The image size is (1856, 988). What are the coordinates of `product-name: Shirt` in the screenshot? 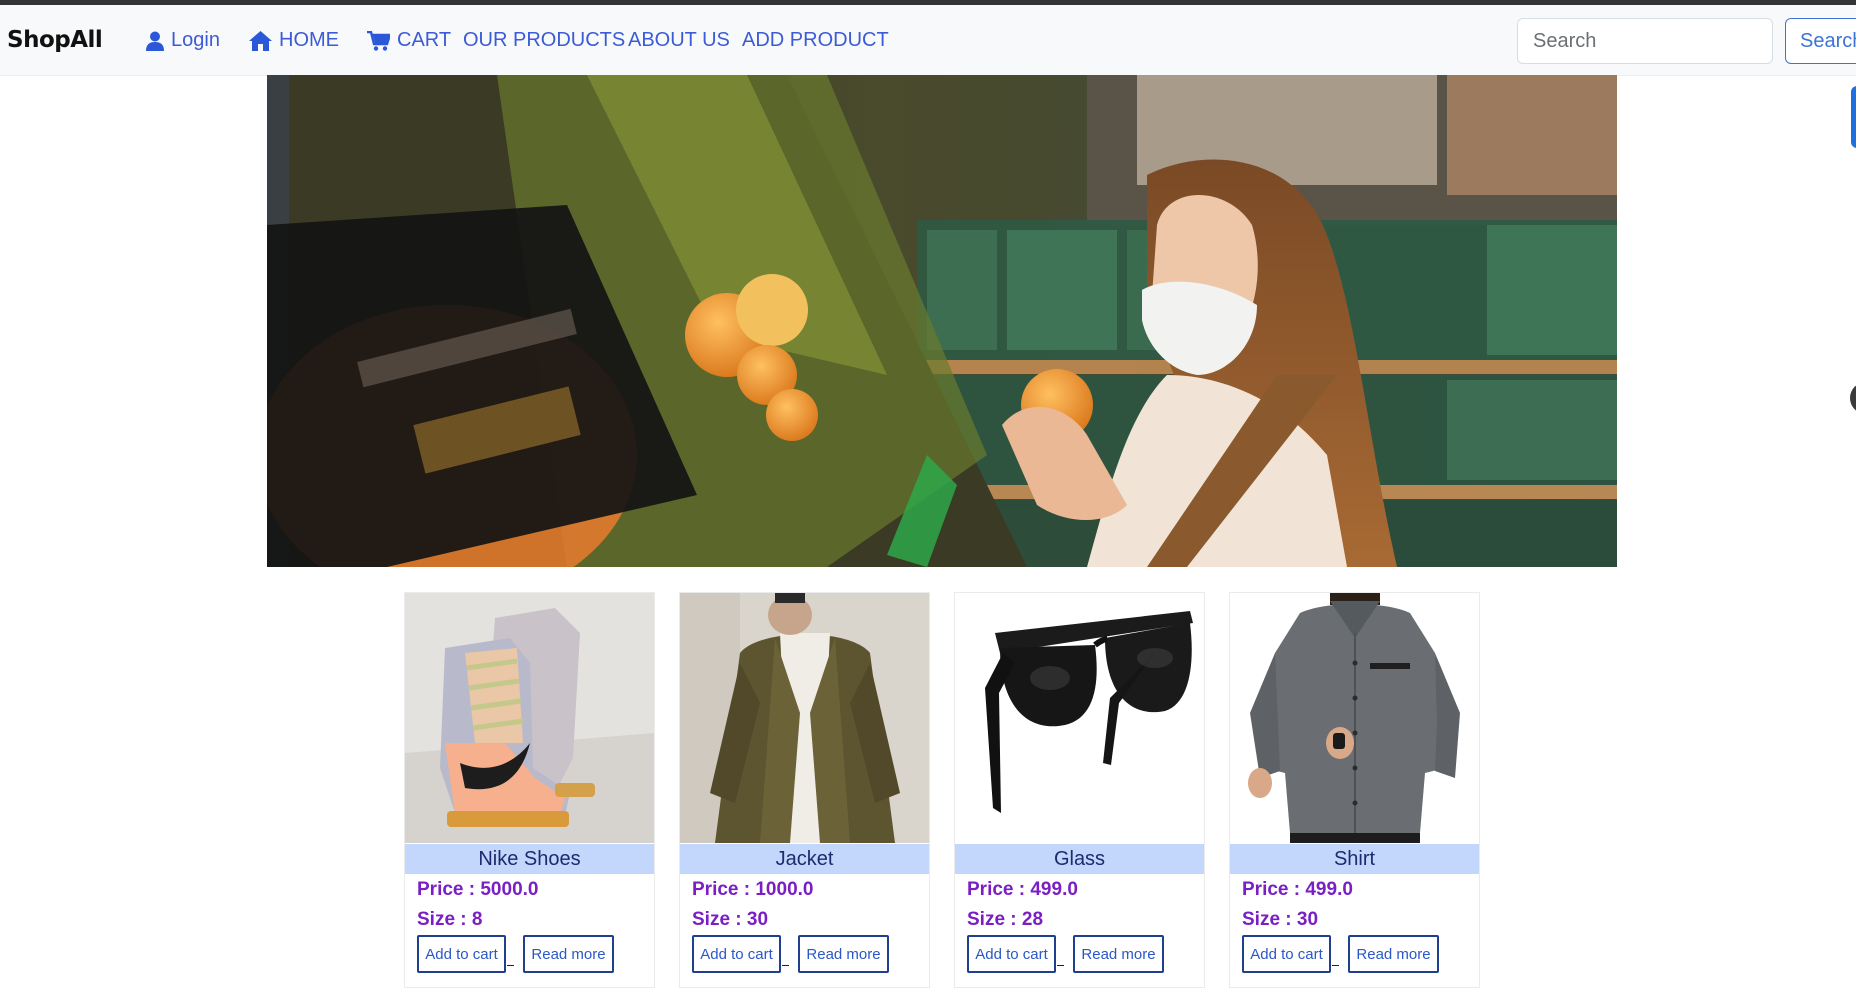 It's located at (1354, 859).